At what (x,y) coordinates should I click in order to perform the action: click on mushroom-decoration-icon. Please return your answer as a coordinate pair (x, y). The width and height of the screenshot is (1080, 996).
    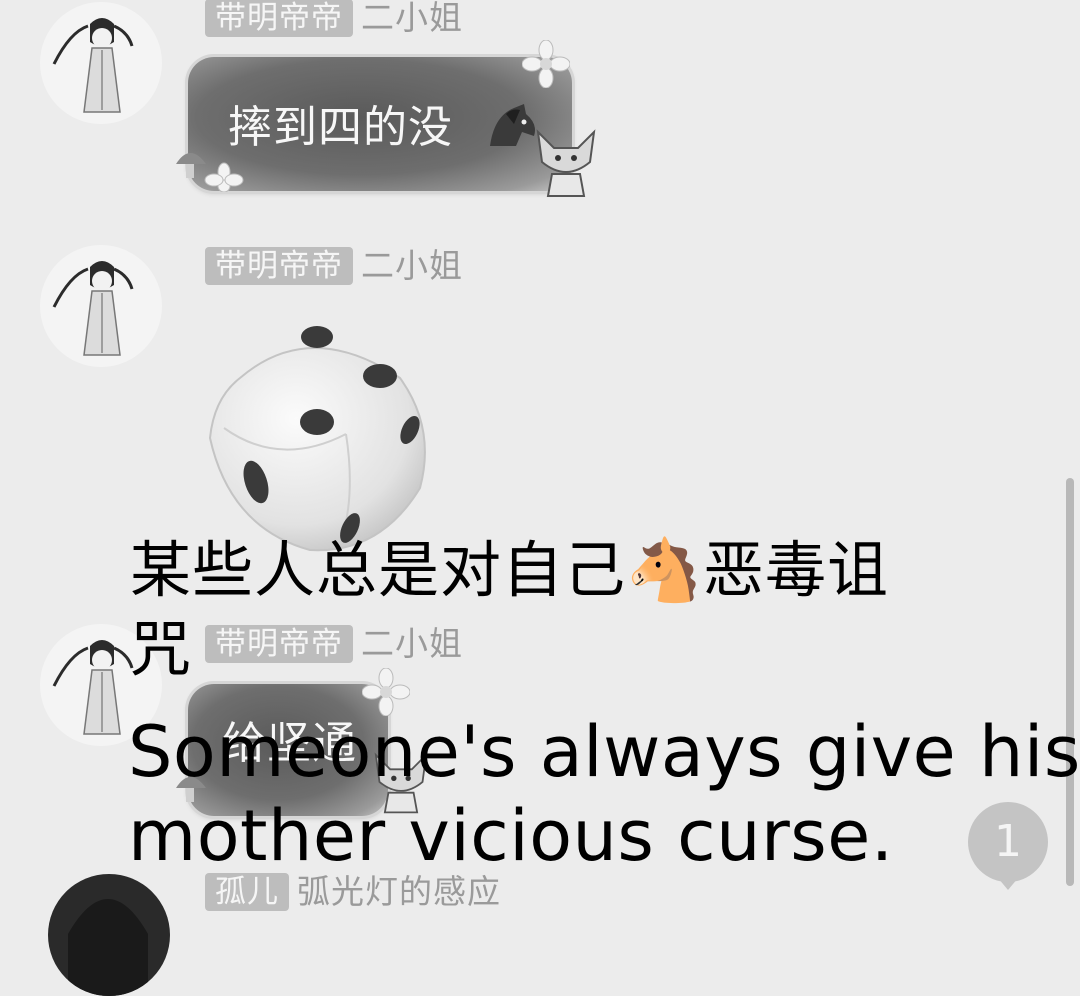
    Looking at the image, I should click on (210, 172).